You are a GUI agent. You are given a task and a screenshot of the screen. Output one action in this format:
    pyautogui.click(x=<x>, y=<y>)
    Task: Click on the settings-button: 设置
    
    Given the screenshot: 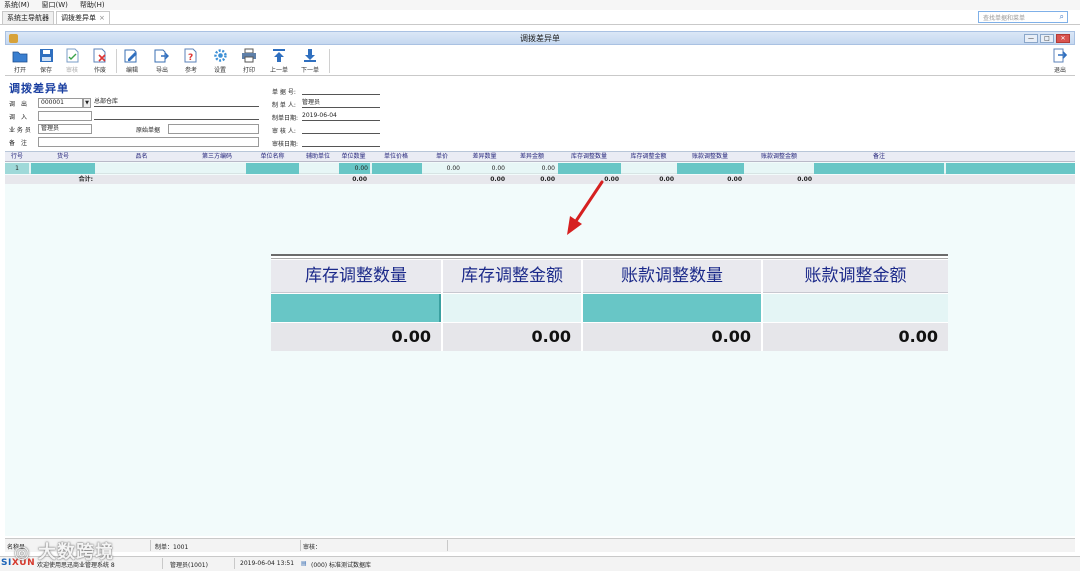 What is the action you would take?
    pyautogui.click(x=220, y=61)
    